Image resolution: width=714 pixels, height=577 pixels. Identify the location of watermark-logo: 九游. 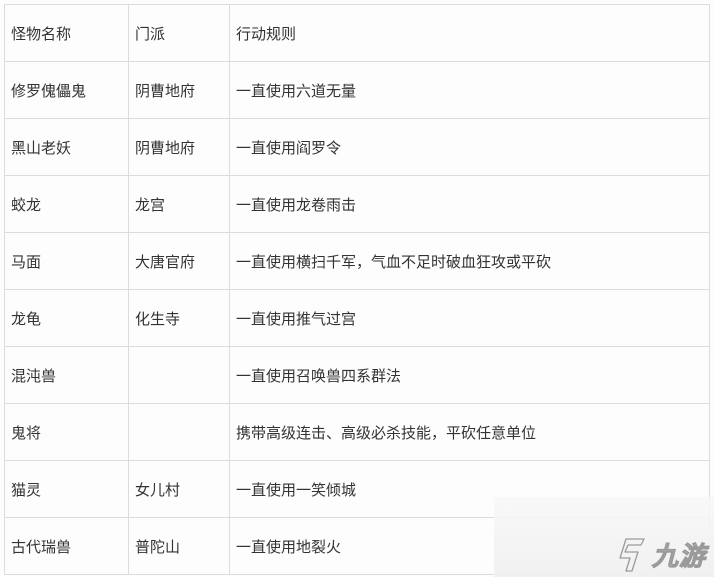
(660, 554).